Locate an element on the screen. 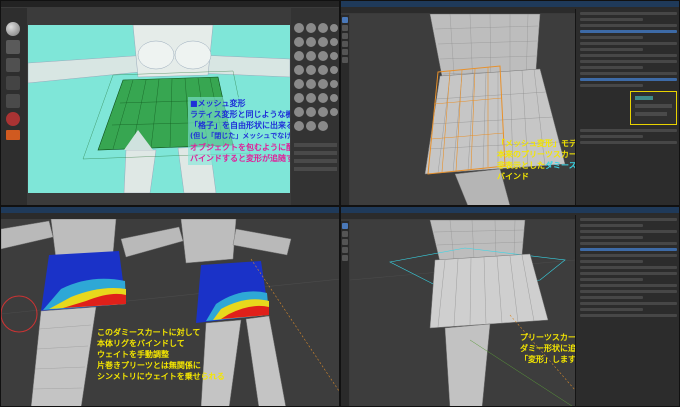  caption-segment: 非表示とした is located at coordinates (521, 165).